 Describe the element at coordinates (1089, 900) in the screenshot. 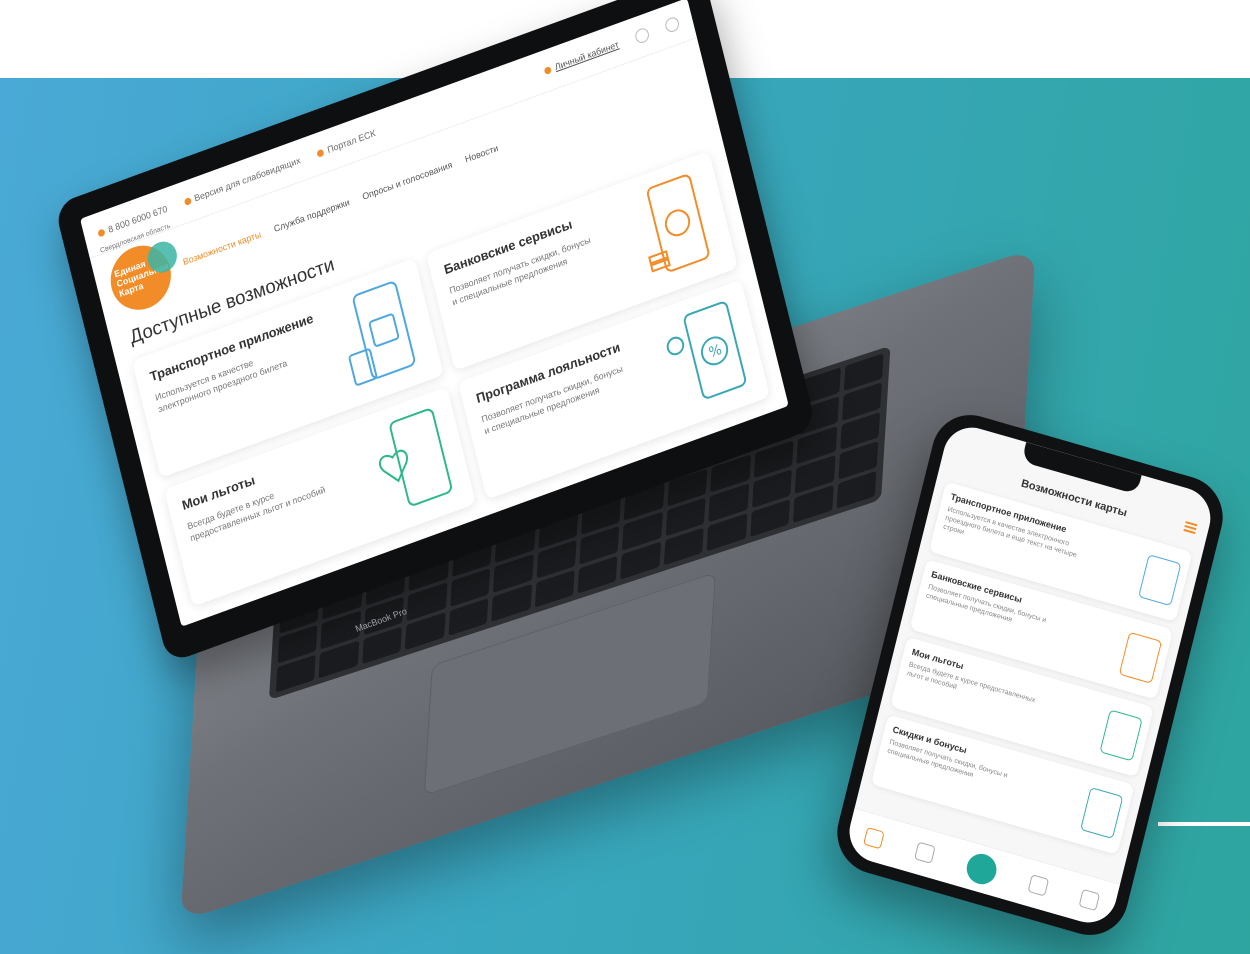

I see `menu-tab-icon` at that location.